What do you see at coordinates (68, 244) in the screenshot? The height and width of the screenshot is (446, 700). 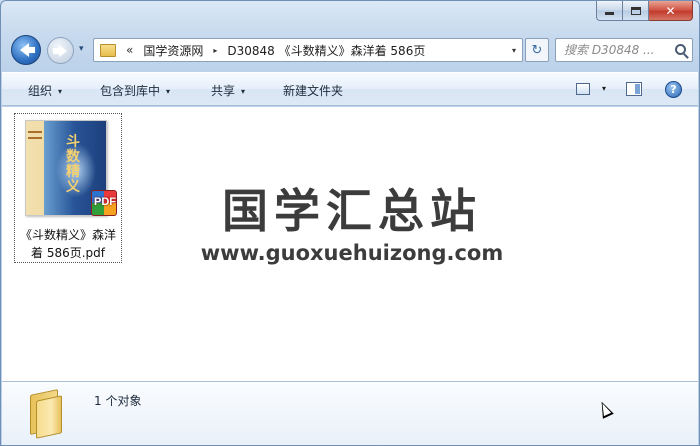 I see `file-name: 《斗数精义》森洋 着 586页.pdf` at bounding box center [68, 244].